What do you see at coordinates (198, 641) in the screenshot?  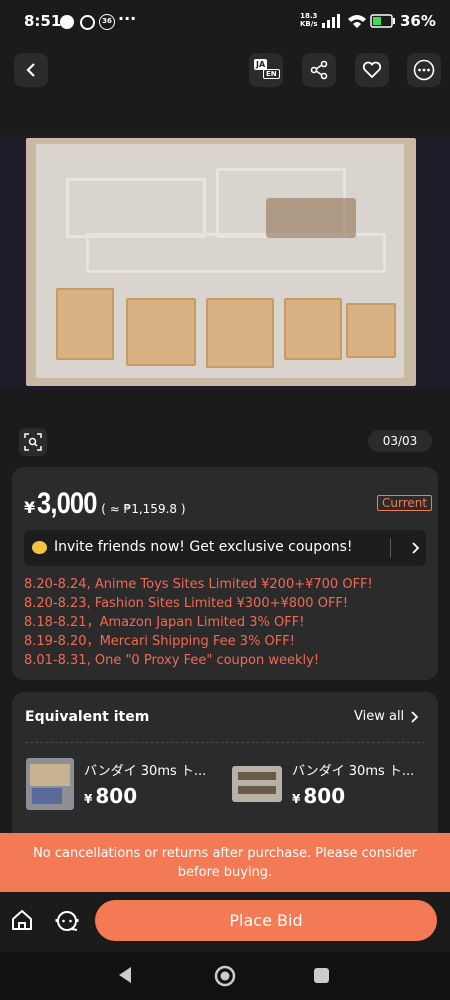 I see `promo-line: 8.19-8.20，Mercari Shipping Fee 3% OFF!` at bounding box center [198, 641].